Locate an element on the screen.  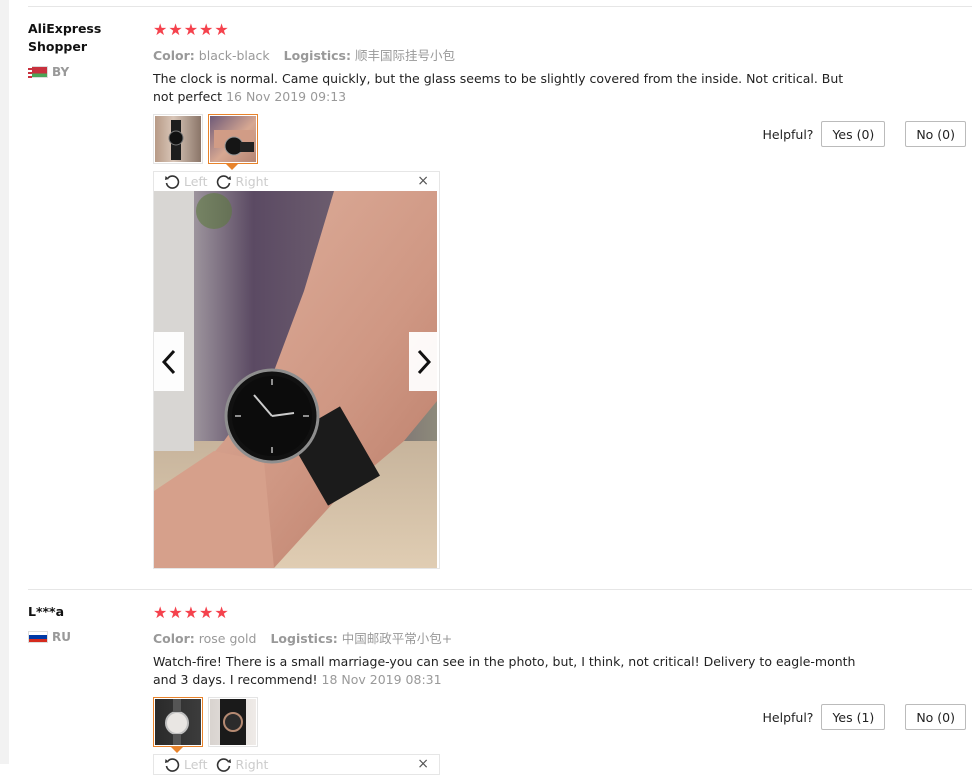
reviewer-country: BY is located at coordinates (48, 72).